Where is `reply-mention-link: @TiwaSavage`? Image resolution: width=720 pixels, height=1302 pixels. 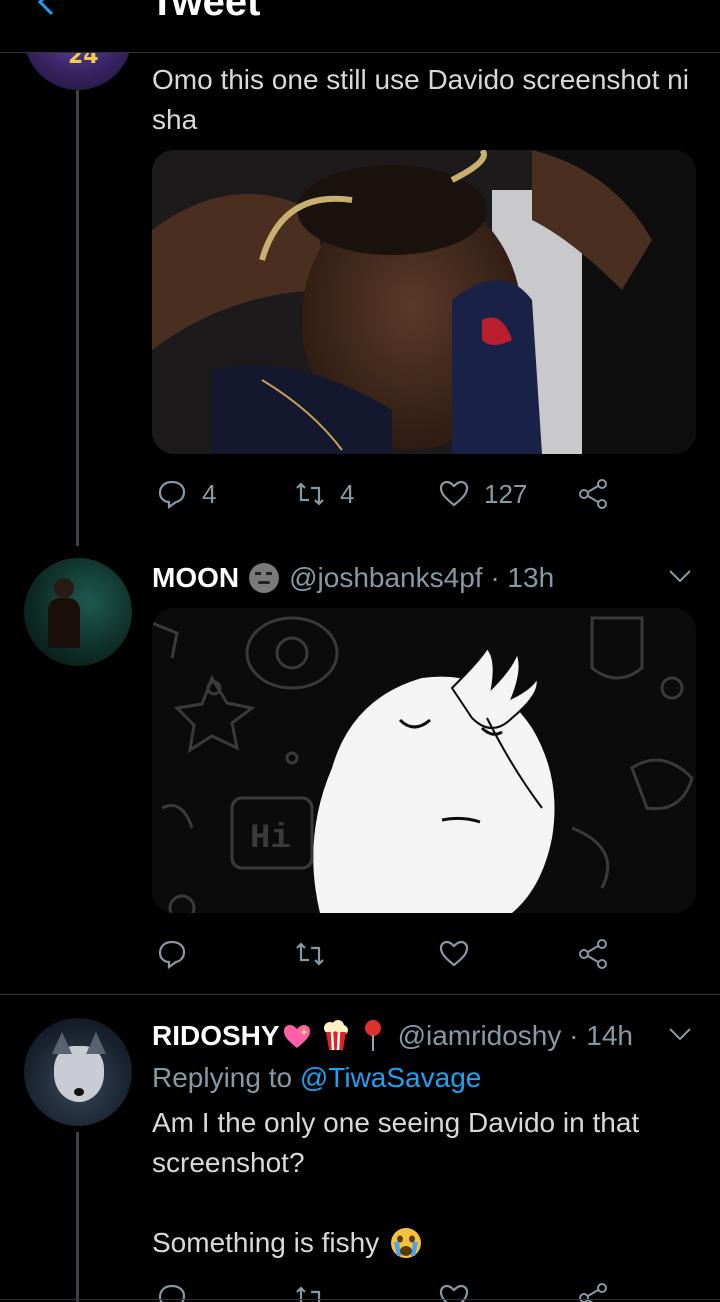 reply-mention-link: @TiwaSavage is located at coordinates (390, 1077).